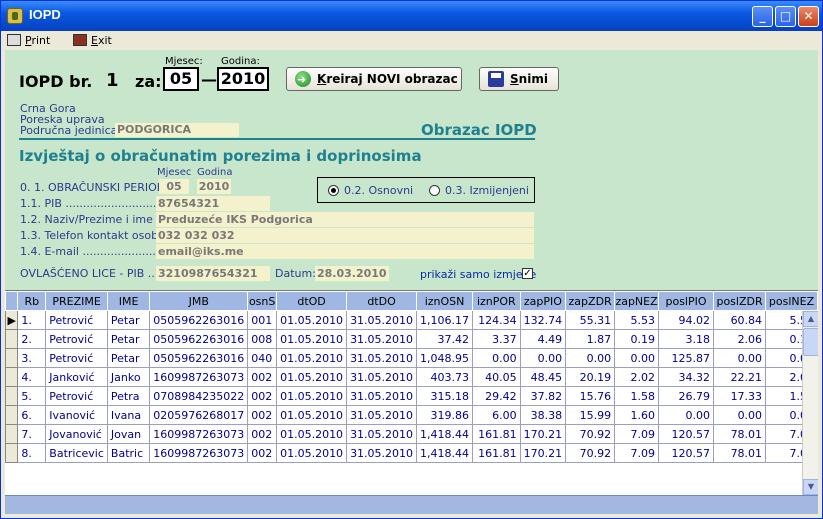  Describe the element at coordinates (262, 358) in the screenshot. I see `table-cell: 040` at that location.